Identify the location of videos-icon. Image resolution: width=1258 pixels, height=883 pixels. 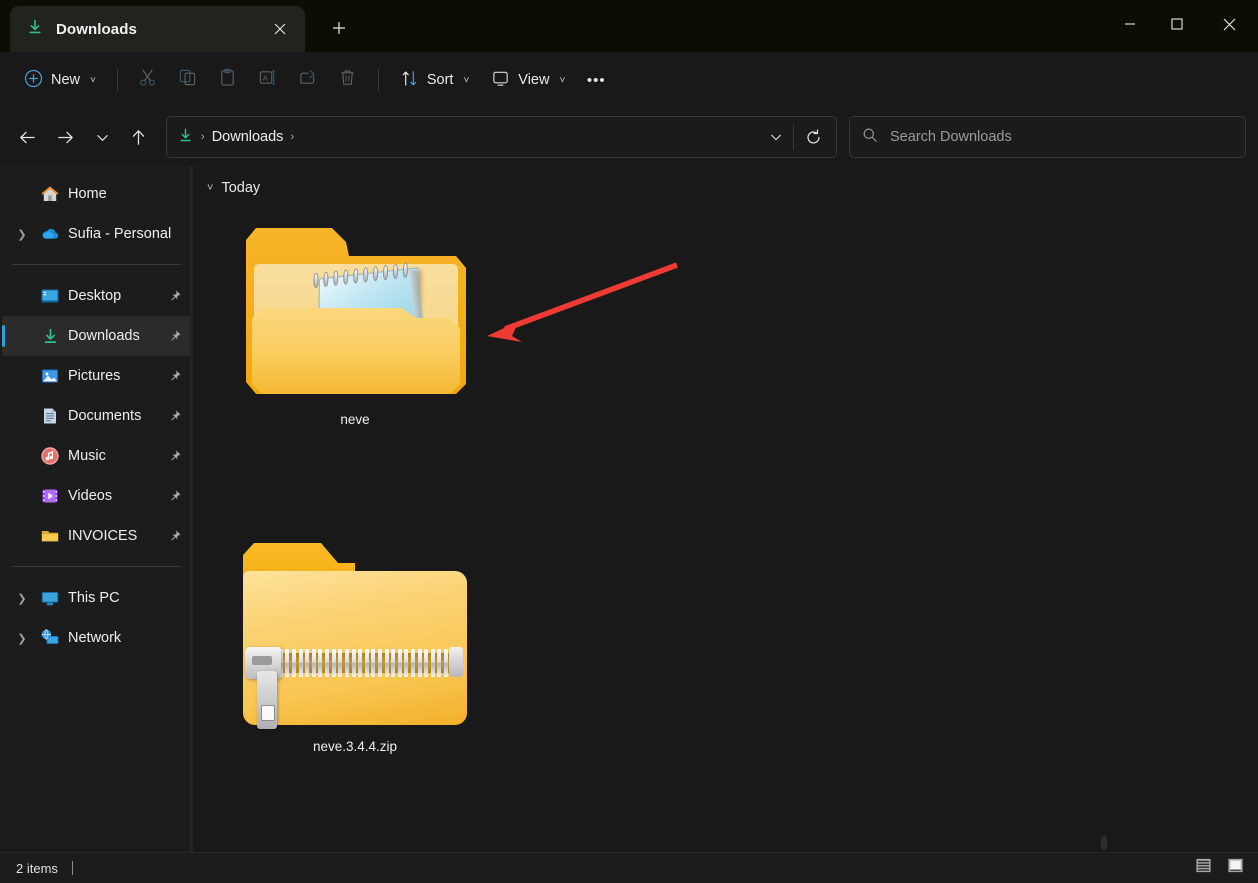
(50, 496).